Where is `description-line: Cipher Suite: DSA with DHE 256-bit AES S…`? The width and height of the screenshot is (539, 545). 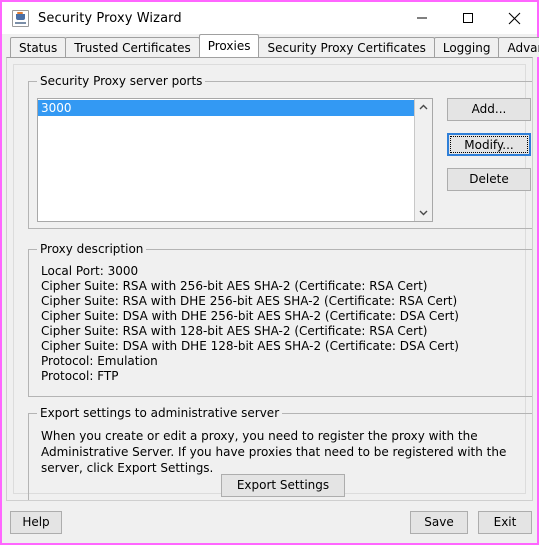 description-line: Cipher Suite: DSA with DHE 256-bit AES S… is located at coordinates (250, 316).